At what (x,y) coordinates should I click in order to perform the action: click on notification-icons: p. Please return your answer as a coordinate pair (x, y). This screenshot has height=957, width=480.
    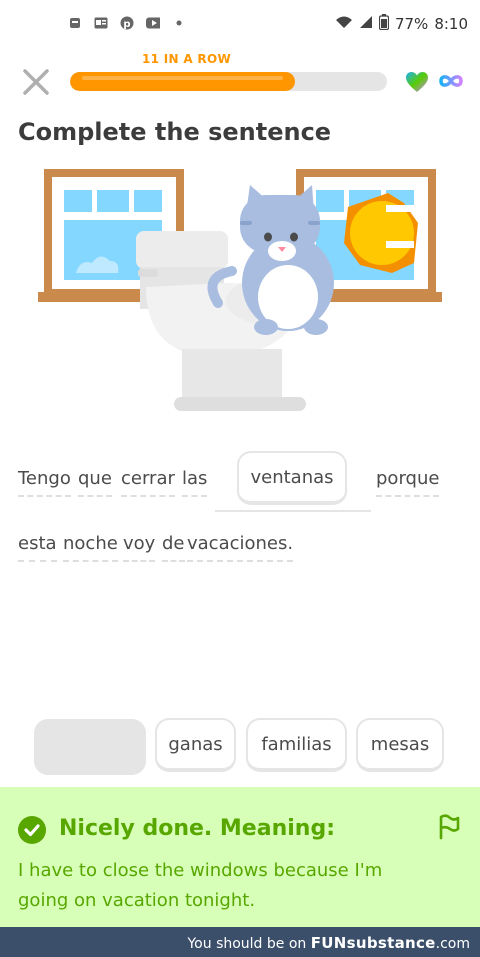
    Looking at the image, I should click on (127, 23).